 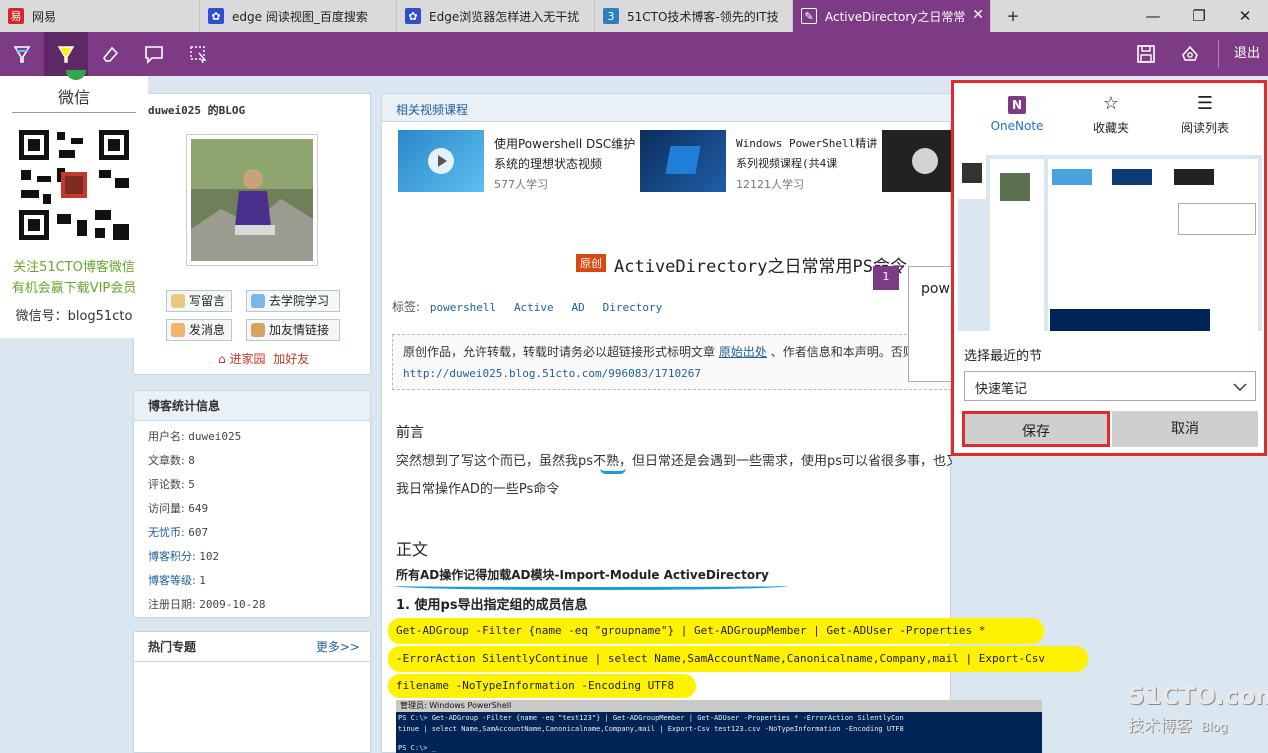 I want to click on enter-home-link: 进家园, so click(x=247, y=359).